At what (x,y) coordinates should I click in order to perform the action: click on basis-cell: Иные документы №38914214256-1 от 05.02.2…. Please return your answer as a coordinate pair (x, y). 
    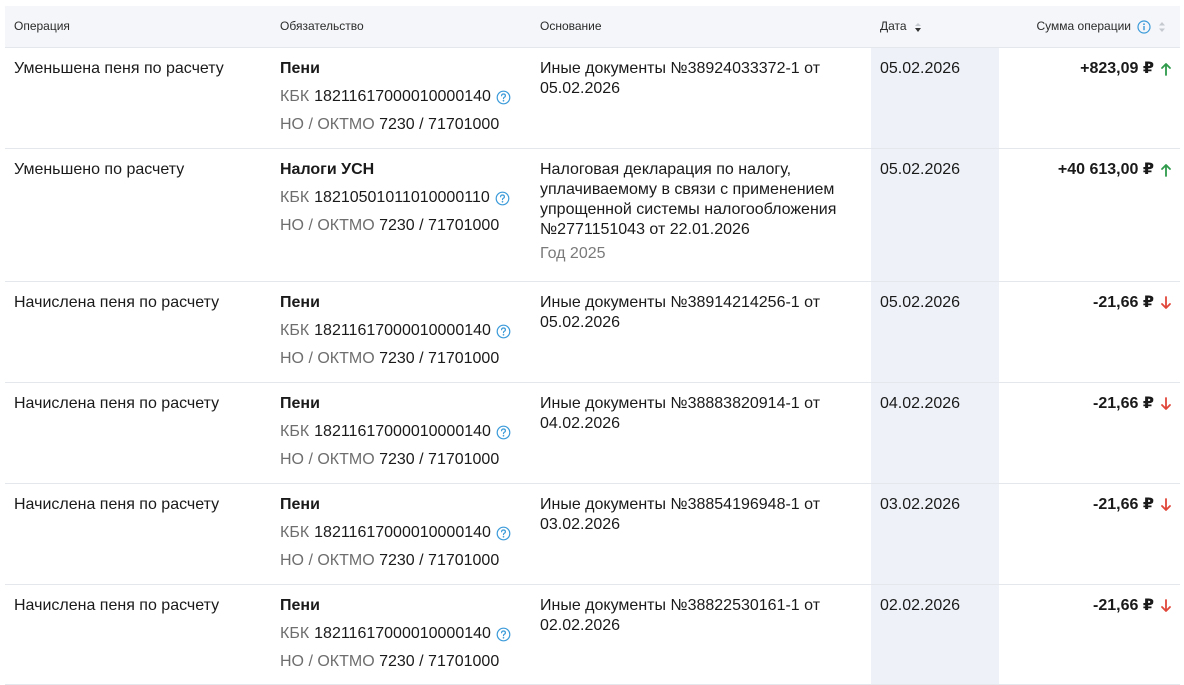
    Looking at the image, I should click on (705, 313).